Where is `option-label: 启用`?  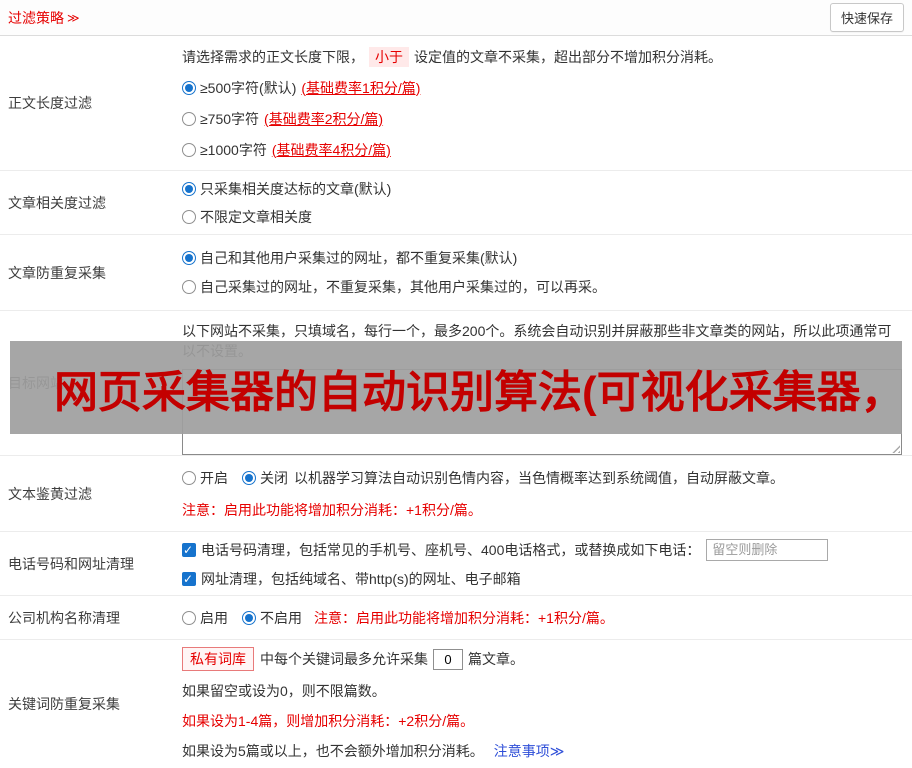
option-label: 启用 is located at coordinates (214, 617).